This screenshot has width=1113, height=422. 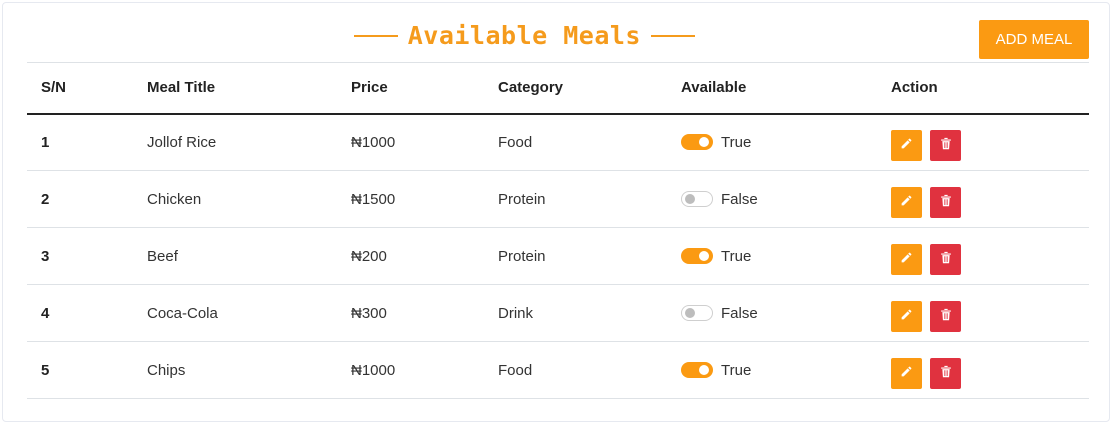 What do you see at coordinates (181, 88) in the screenshot?
I see `column-header-meal-title: Meal Title` at bounding box center [181, 88].